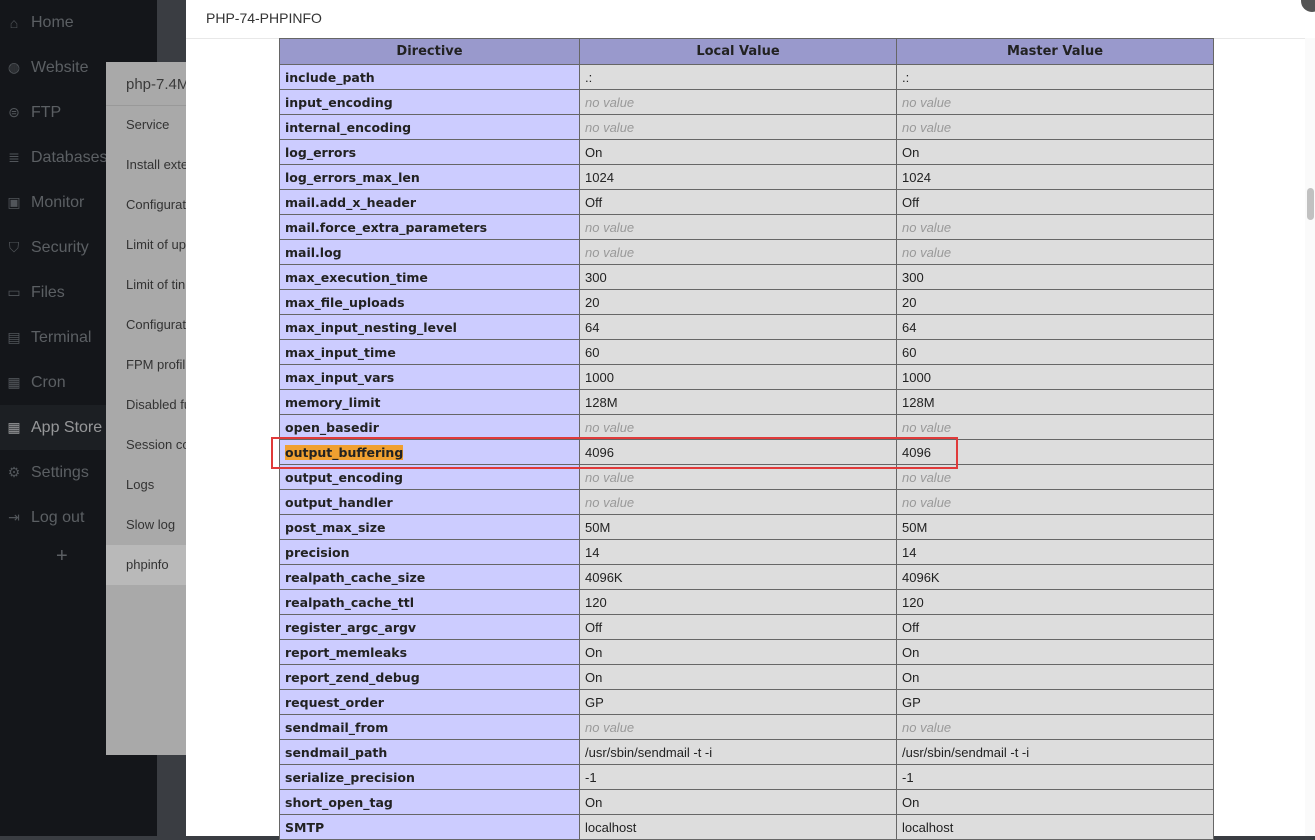 This screenshot has height=840, width=1315. What do you see at coordinates (1055, 777) in the screenshot?
I see `master-value: -1` at bounding box center [1055, 777].